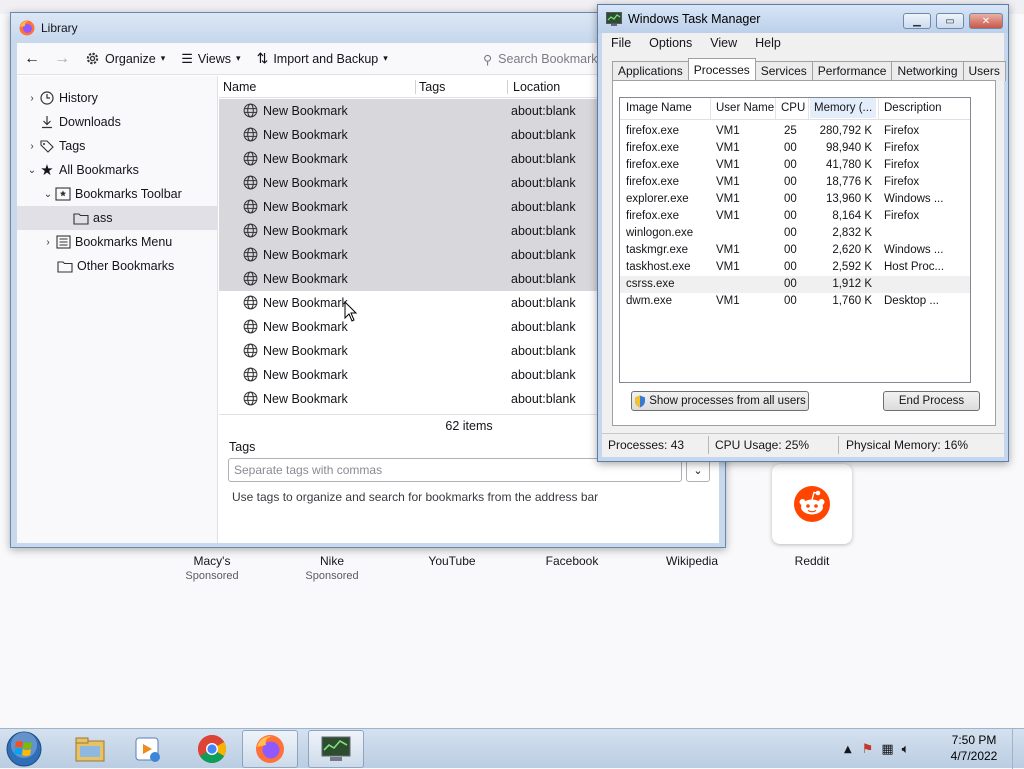 The width and height of the screenshot is (1024, 769). I want to click on column-header-user-name: User Name, so click(745, 108).